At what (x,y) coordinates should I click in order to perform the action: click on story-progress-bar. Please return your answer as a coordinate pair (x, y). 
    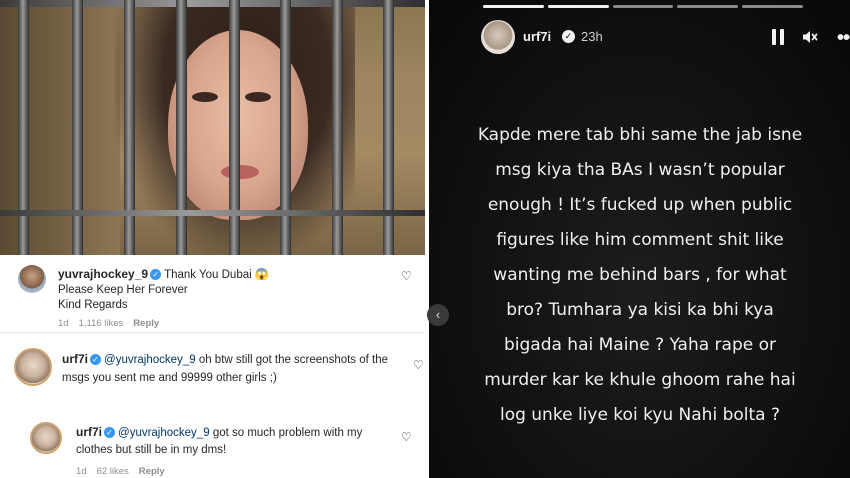
    Looking at the image, I should click on (643, 6).